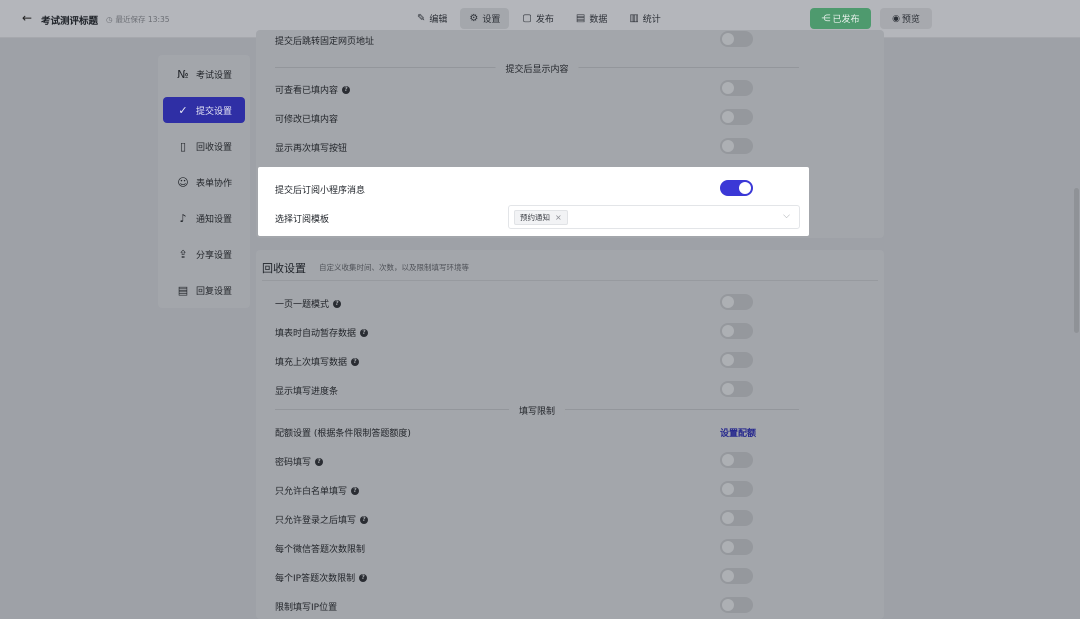 The image size is (1080, 619). I want to click on set-quota-link: 设置配额, so click(738, 432).